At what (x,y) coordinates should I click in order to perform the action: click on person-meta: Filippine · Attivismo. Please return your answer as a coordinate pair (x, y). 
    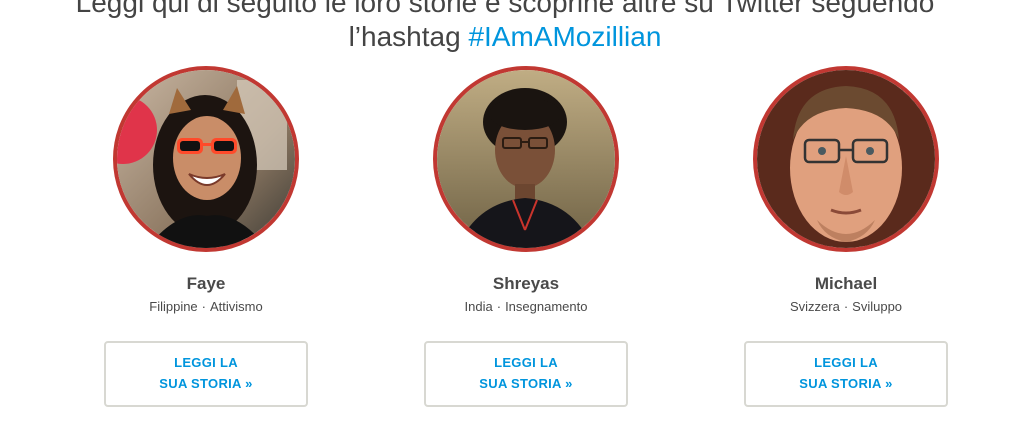
    Looking at the image, I should click on (206, 307).